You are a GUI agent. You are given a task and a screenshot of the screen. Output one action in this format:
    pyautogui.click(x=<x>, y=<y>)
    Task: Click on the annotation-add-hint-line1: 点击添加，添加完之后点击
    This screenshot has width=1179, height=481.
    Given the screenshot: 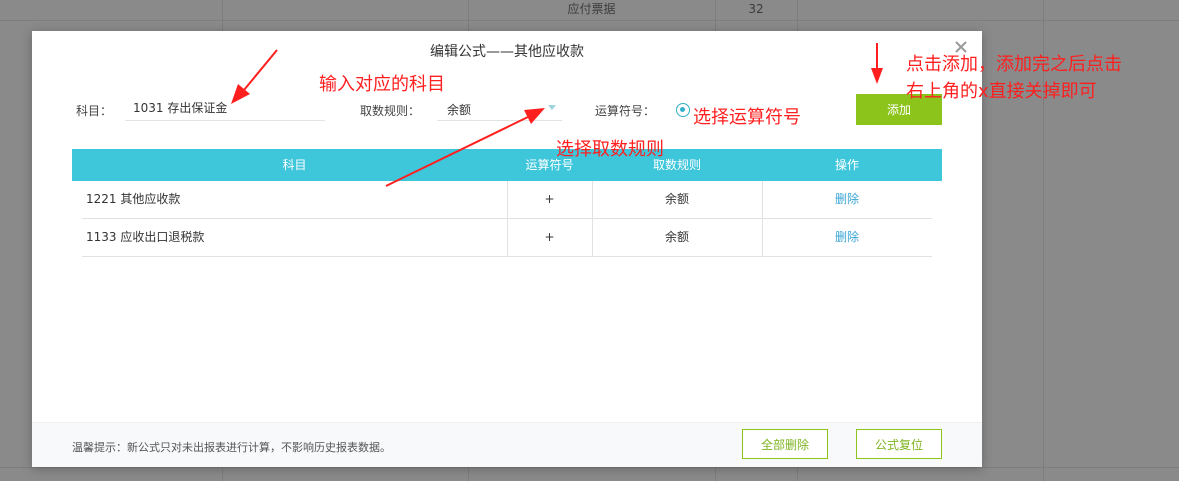 What is the action you would take?
    pyautogui.click(x=1014, y=64)
    